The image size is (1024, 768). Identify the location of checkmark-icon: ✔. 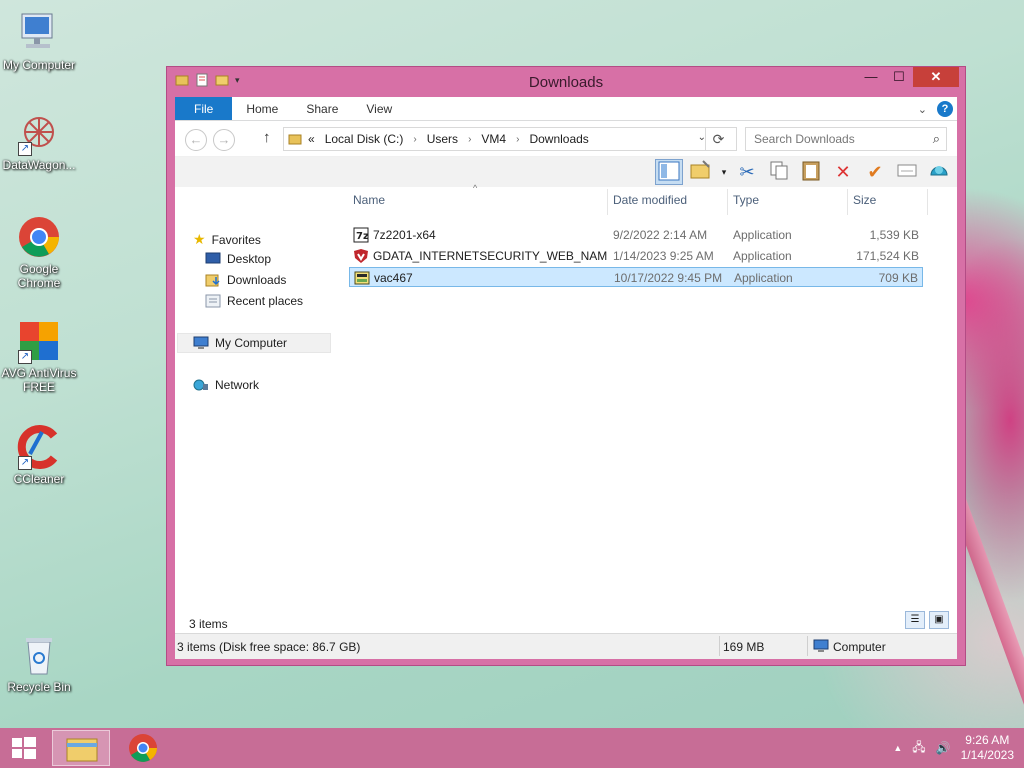
(875, 172).